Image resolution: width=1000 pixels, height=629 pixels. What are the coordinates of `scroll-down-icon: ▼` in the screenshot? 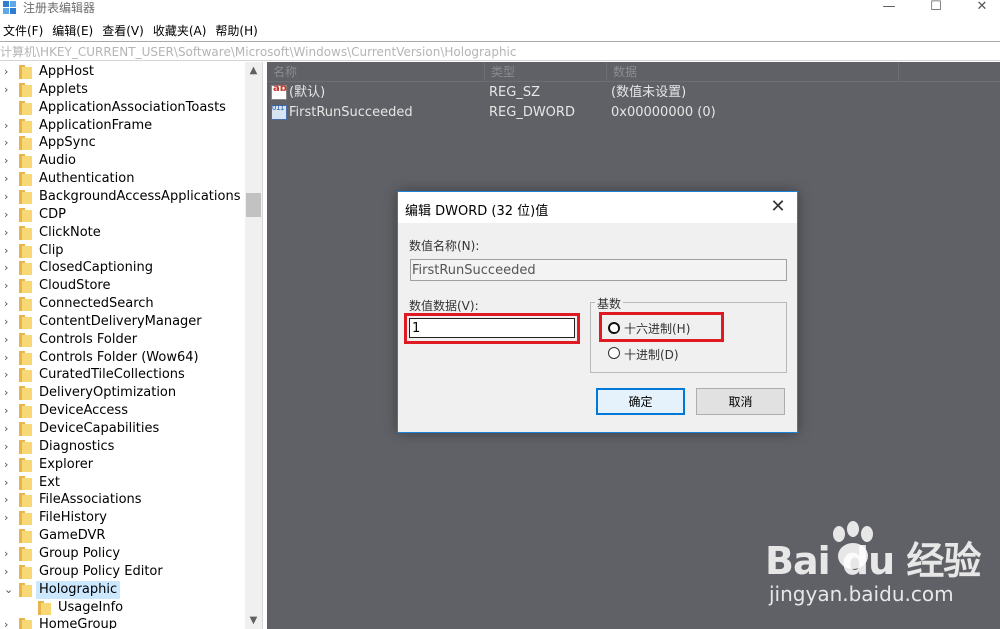 It's located at (253, 620).